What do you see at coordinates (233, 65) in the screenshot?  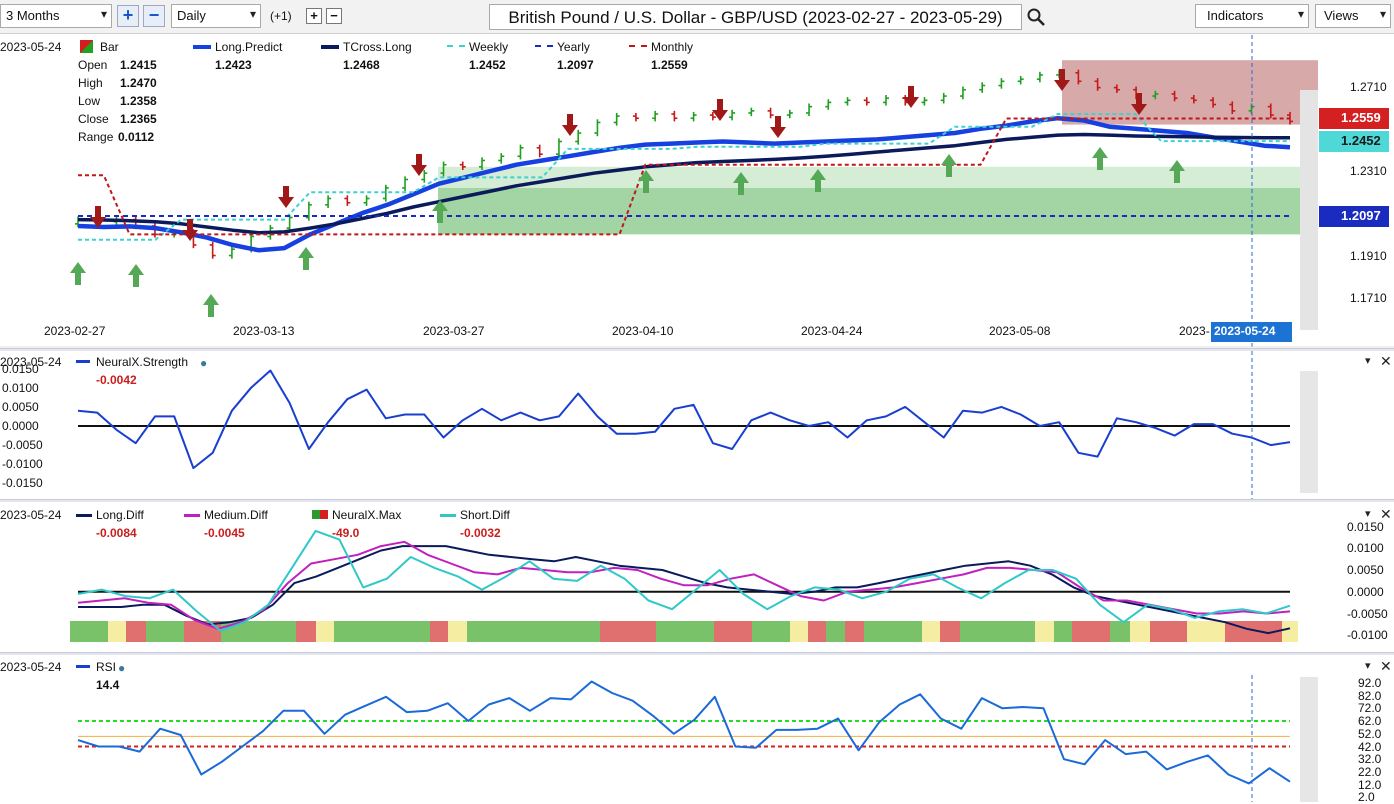 I see `legend-long-predict-value: 1.2423` at bounding box center [233, 65].